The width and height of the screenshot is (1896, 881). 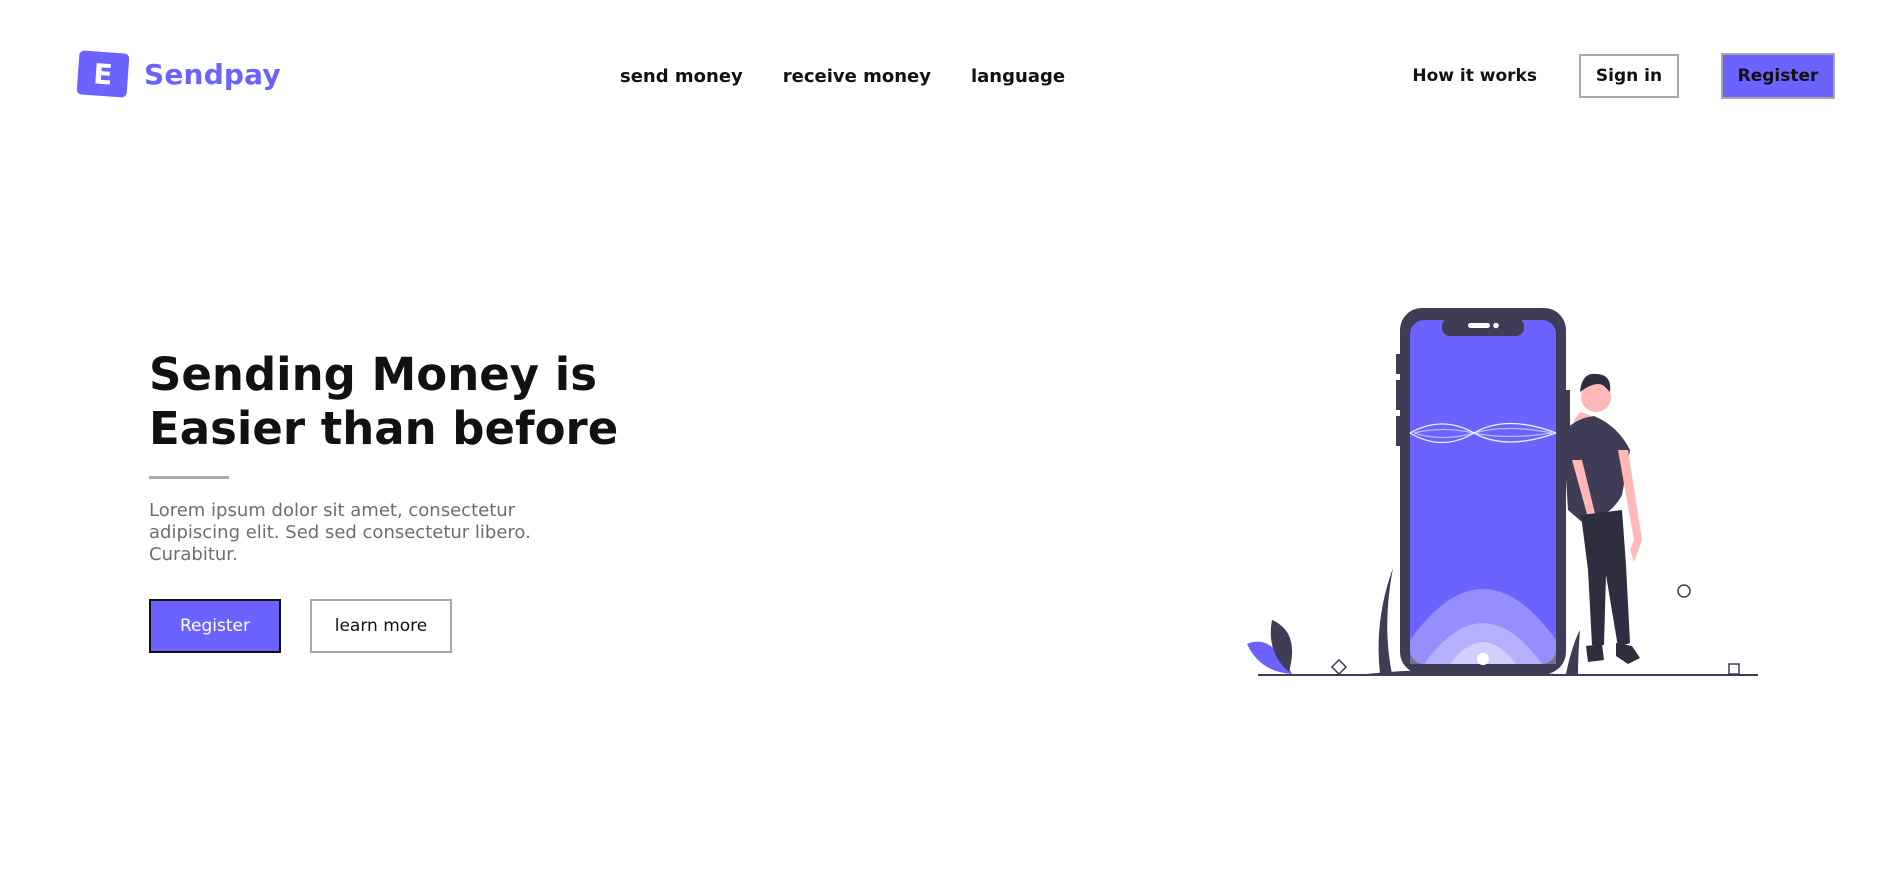 I want to click on hero-register-button: Register, so click(x=215, y=626).